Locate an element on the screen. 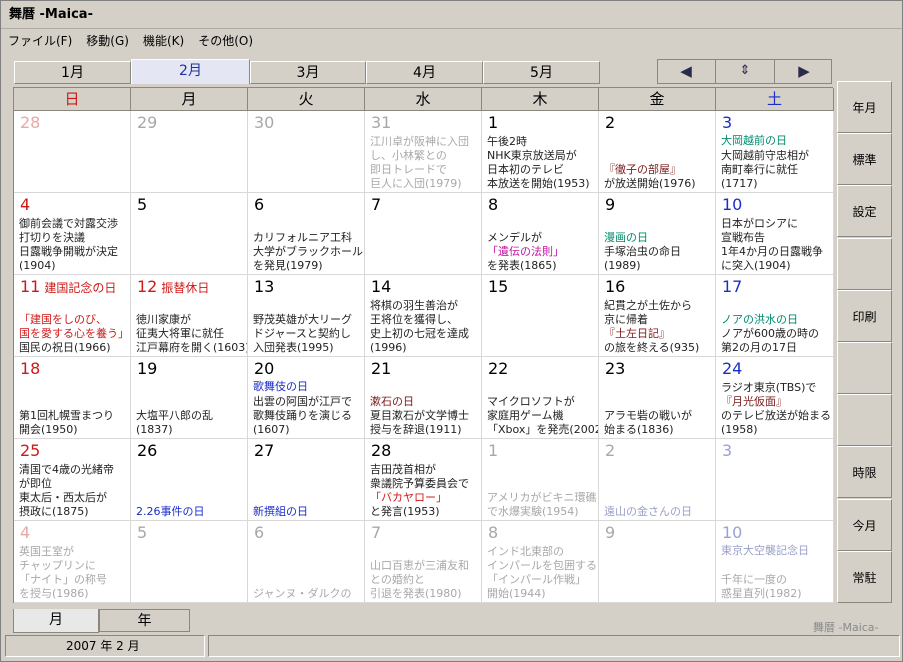  event-line: 開会(1950) is located at coordinates (48, 429).